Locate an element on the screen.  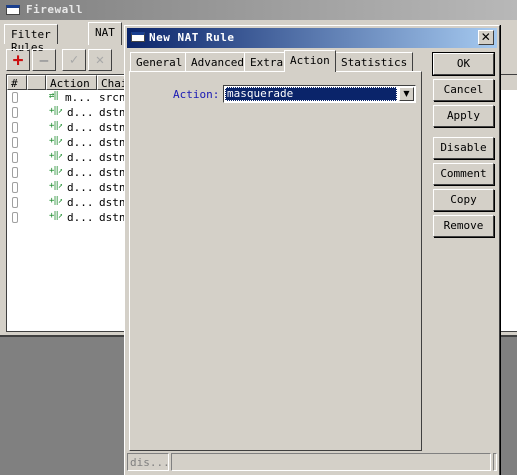
cross-icon: ✕ is located at coordinates (100, 60).